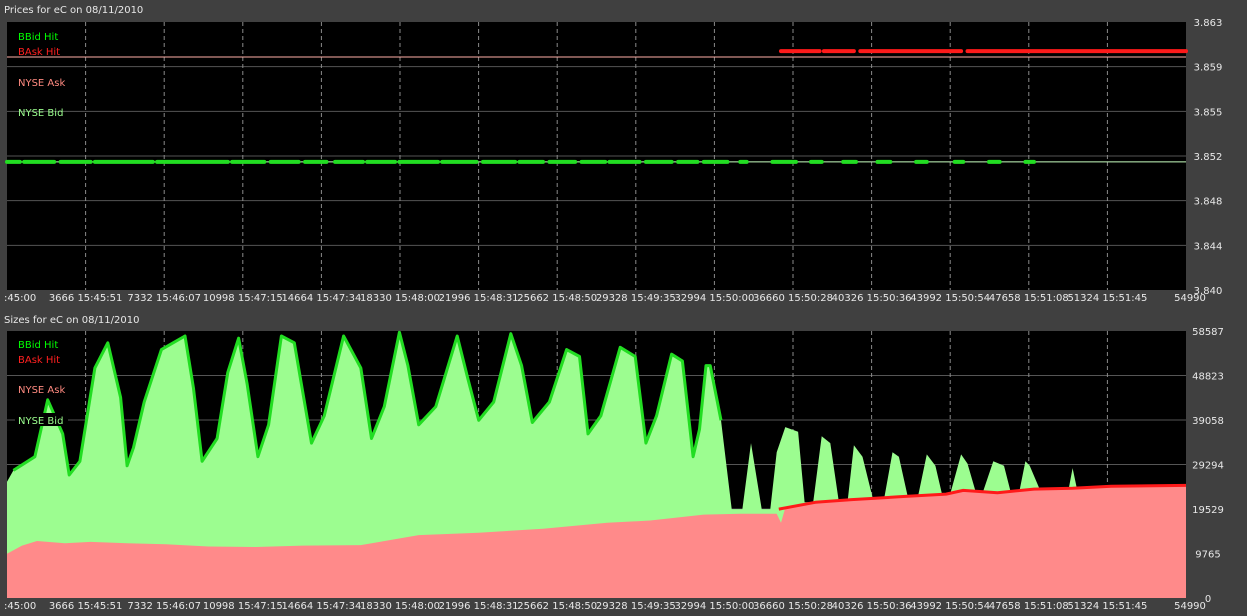 Image resolution: width=1247 pixels, height=616 pixels. Describe the element at coordinates (73, 10) in the screenshot. I see `prices-panel-title: Prices for eC on 08/11/2010` at that location.